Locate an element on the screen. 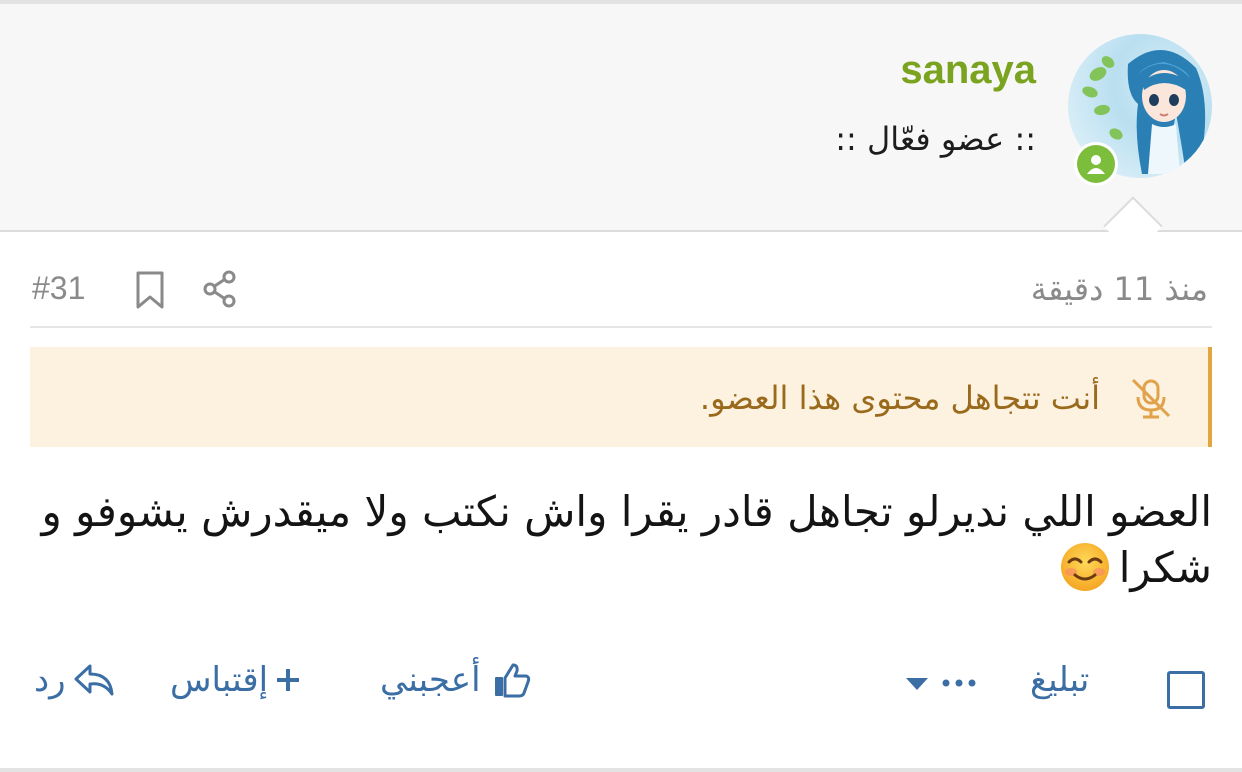 The height and width of the screenshot is (772, 1242). more-options-button is located at coordinates (941, 682).